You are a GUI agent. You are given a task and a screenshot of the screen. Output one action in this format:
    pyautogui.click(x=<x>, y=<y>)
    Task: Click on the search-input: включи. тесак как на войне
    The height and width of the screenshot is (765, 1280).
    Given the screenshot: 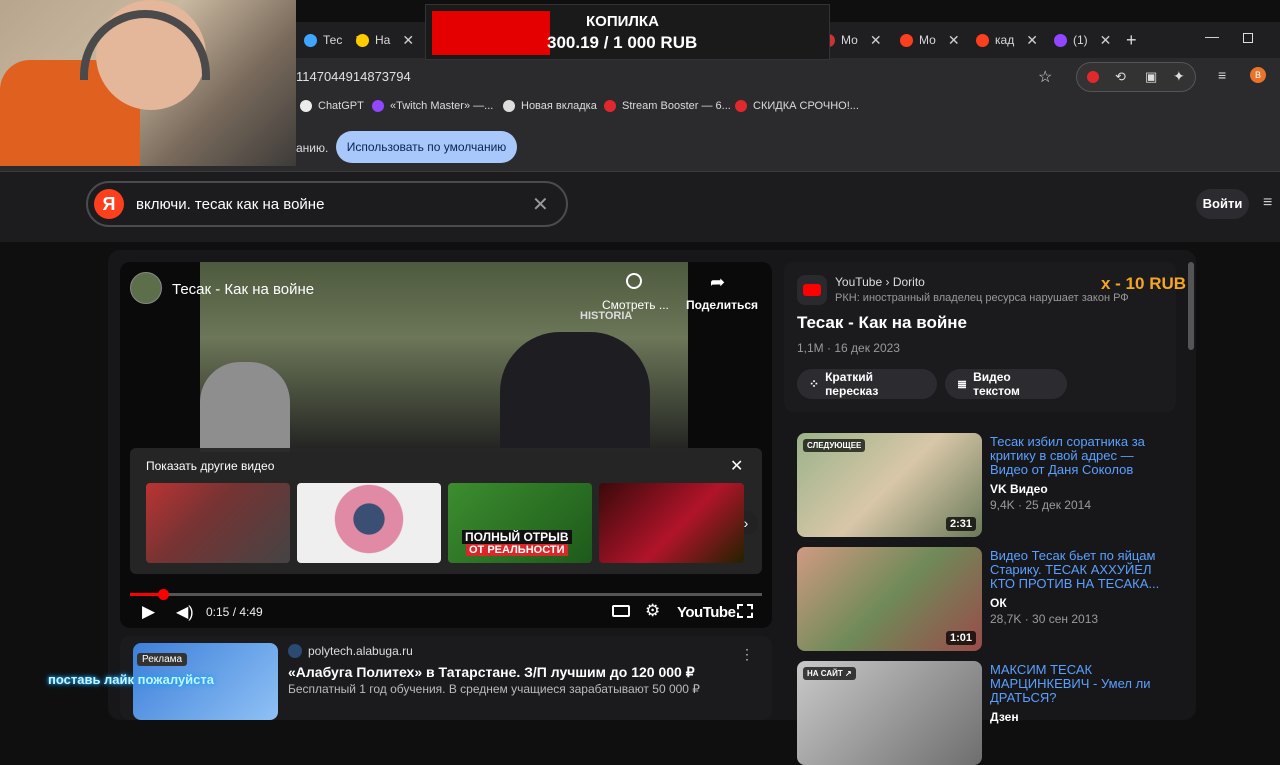 What is the action you would take?
    pyautogui.click(x=230, y=204)
    